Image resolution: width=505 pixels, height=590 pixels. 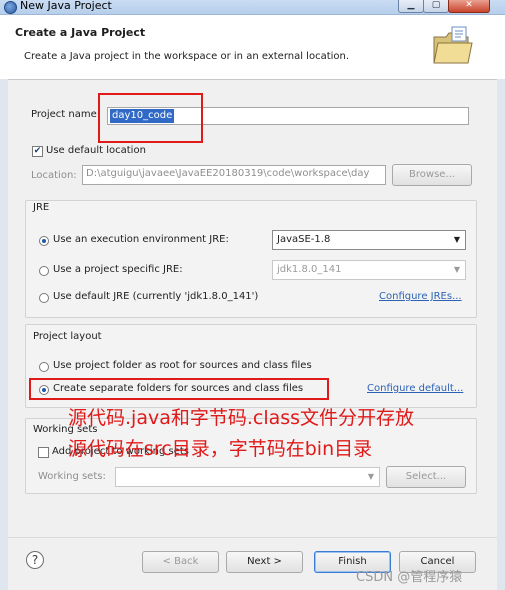 What do you see at coordinates (369, 240) in the screenshot?
I see `execution-env-select: JavaSE-1.8 ▼` at bounding box center [369, 240].